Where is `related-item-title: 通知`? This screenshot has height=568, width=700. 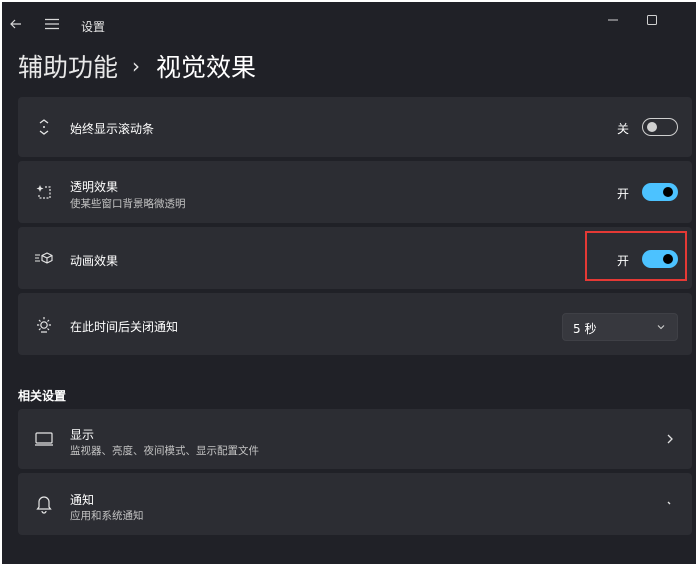 related-item-title: 通知 is located at coordinates (82, 500).